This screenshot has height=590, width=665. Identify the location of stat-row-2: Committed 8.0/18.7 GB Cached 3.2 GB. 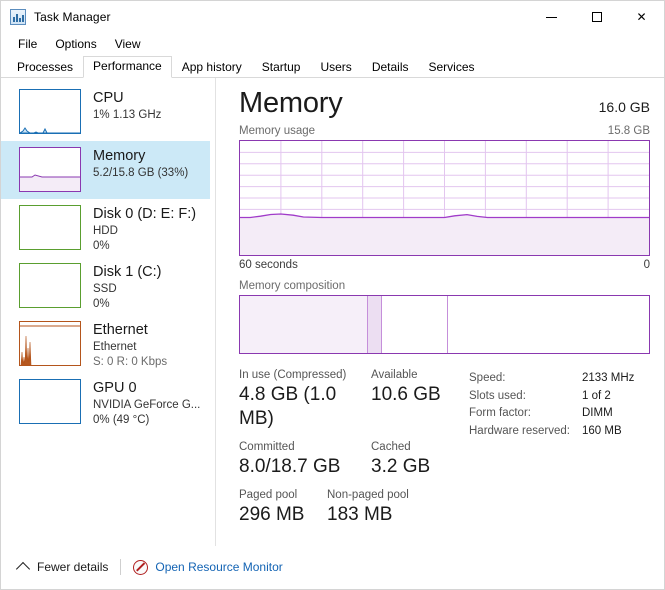
(354, 459).